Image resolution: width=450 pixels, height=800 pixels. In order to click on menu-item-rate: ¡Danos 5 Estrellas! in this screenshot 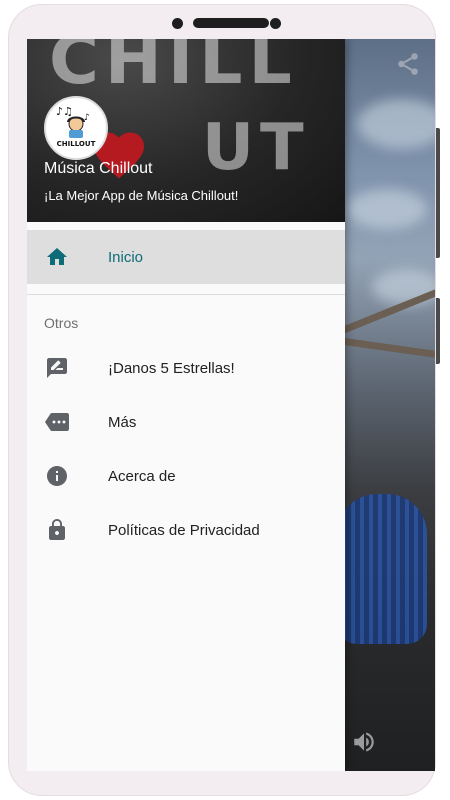, I will do `click(186, 368)`.